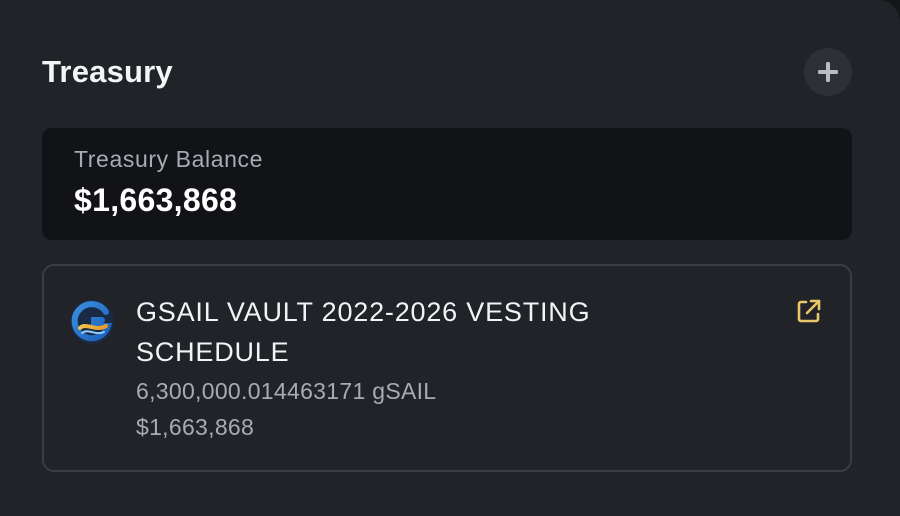  Describe the element at coordinates (286, 391) in the screenshot. I see `asset-token-amount: 6,300,000.014463171 gSAIL` at that location.